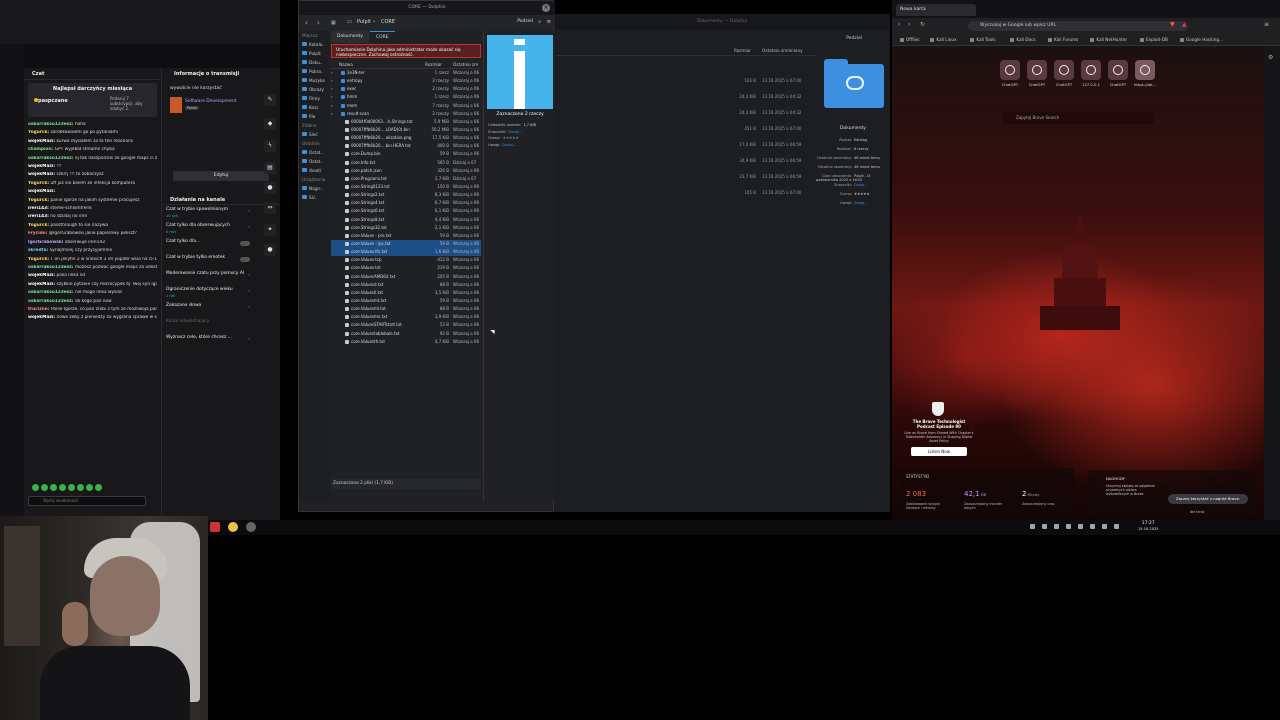 Image resolution: width=1280 pixels, height=720 pixels. What do you see at coordinates (406, 179) in the screenshot?
I see `file-row: core.Programs.txt 2,7 KiB Dzisiaj o 07` at bounding box center [406, 179].